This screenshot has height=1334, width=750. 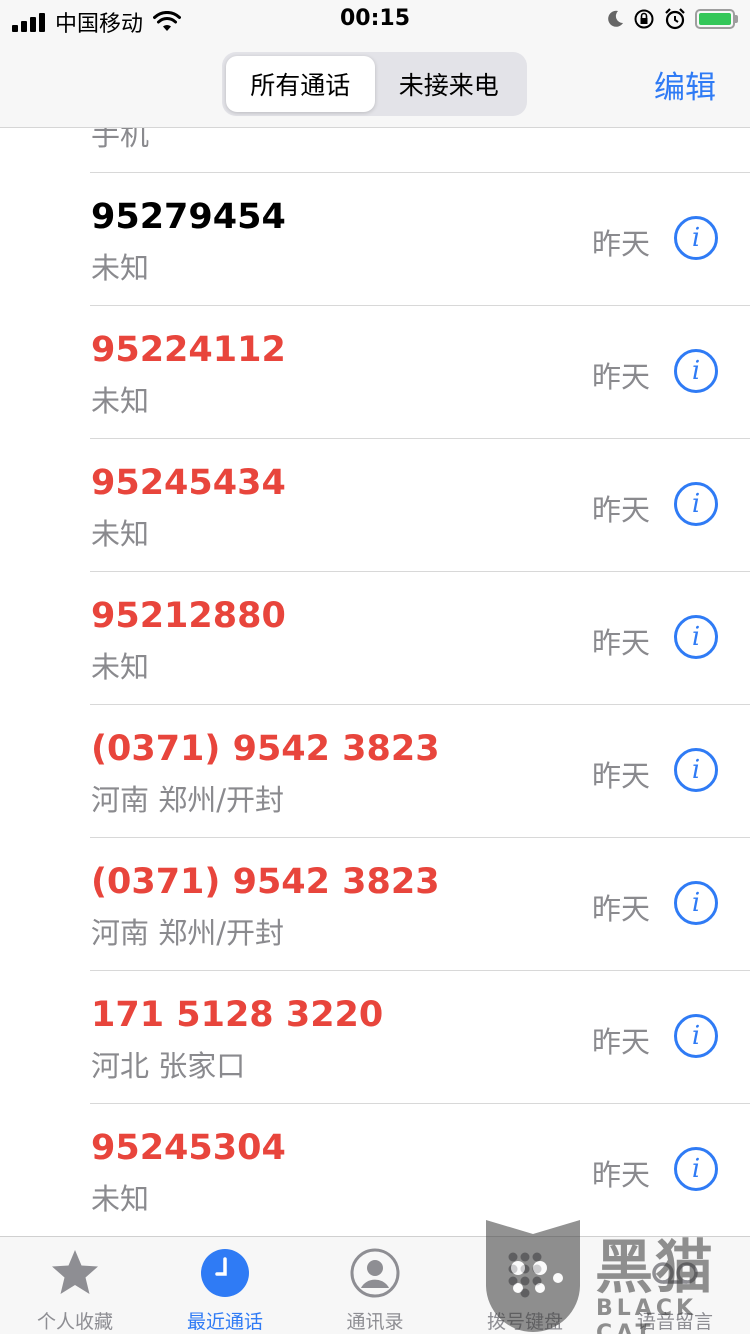 What do you see at coordinates (225, 1273) in the screenshot?
I see `clock-icon` at bounding box center [225, 1273].